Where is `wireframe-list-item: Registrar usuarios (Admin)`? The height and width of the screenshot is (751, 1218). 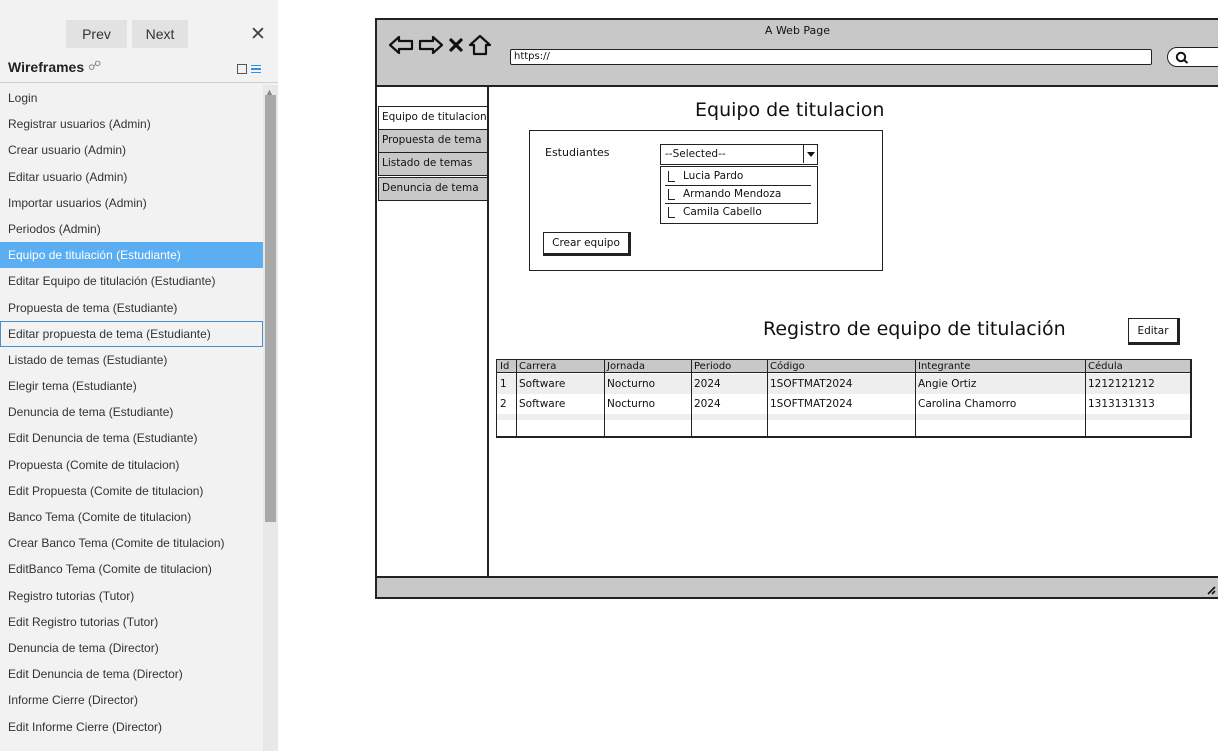
wireframe-list-item: Registrar usuarios (Admin) is located at coordinates (131, 124).